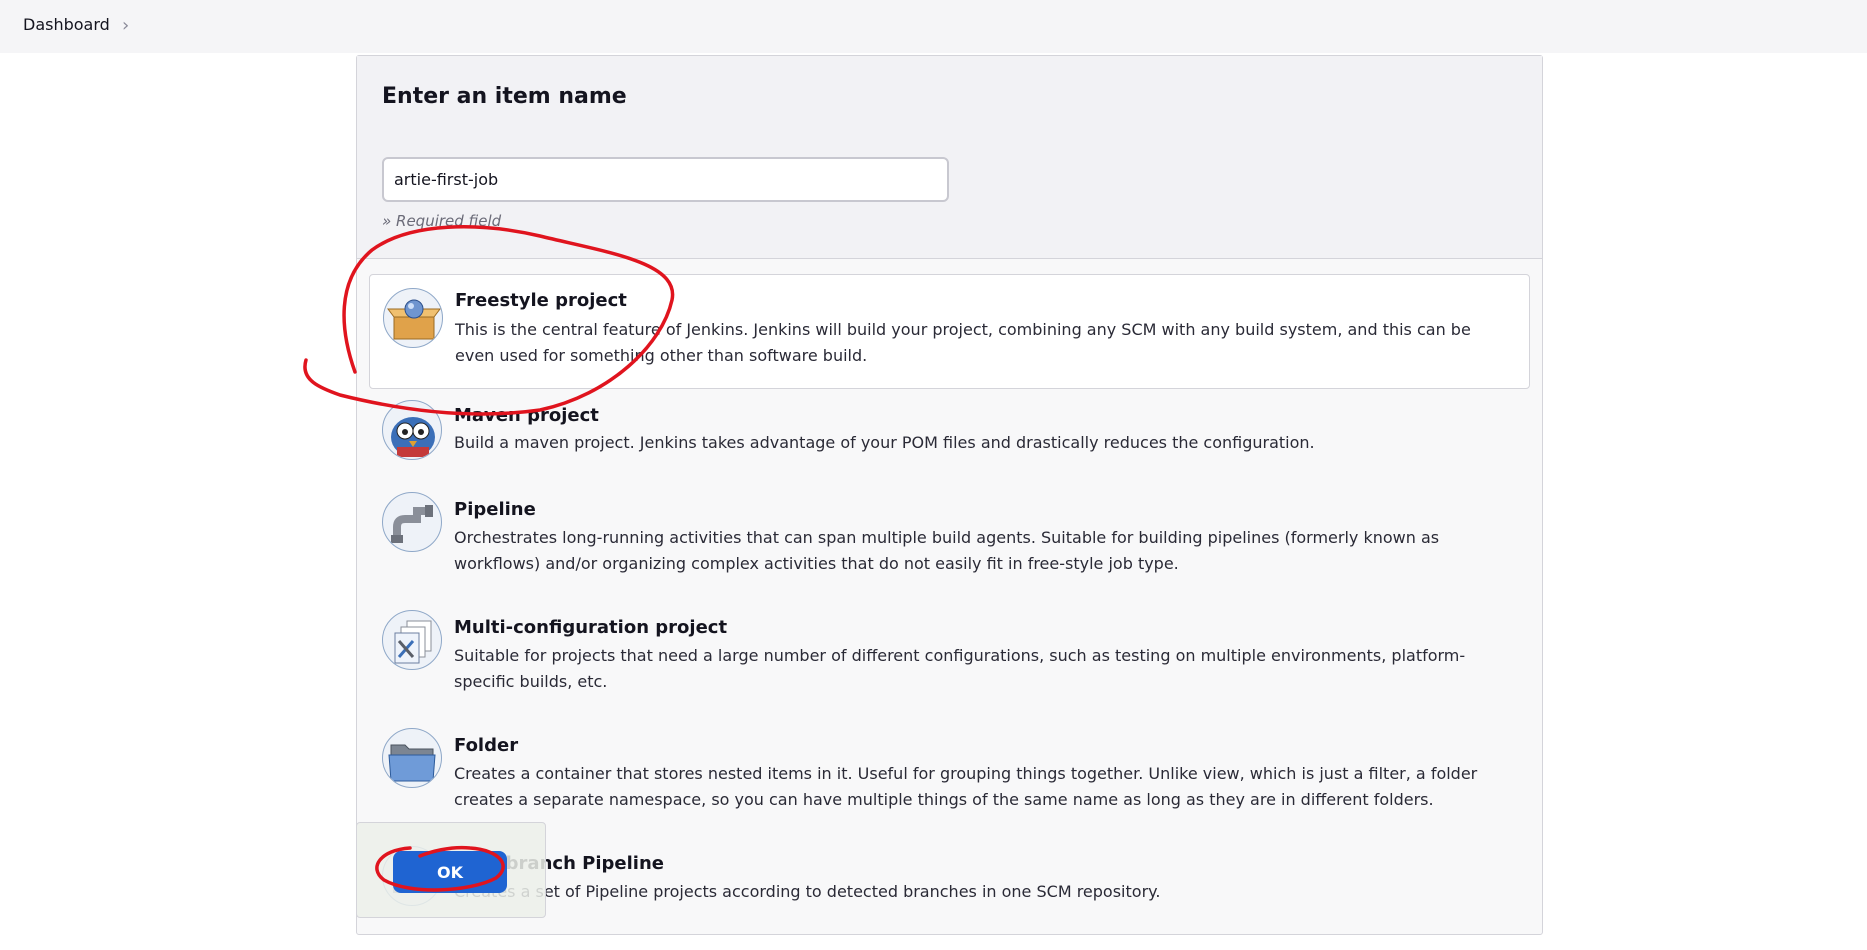 The width and height of the screenshot is (1867, 950). What do you see at coordinates (526, 415) in the screenshot?
I see `item-name-label: Maven project` at bounding box center [526, 415].